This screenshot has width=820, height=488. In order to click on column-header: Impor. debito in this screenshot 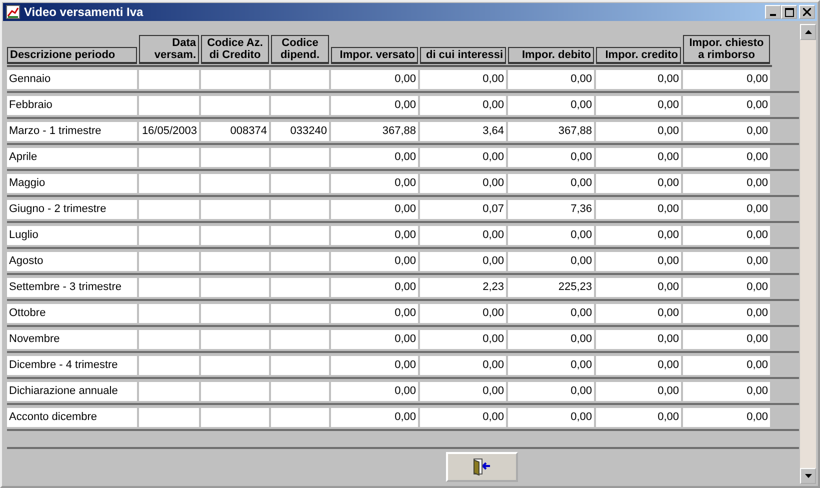, I will do `click(551, 55)`.